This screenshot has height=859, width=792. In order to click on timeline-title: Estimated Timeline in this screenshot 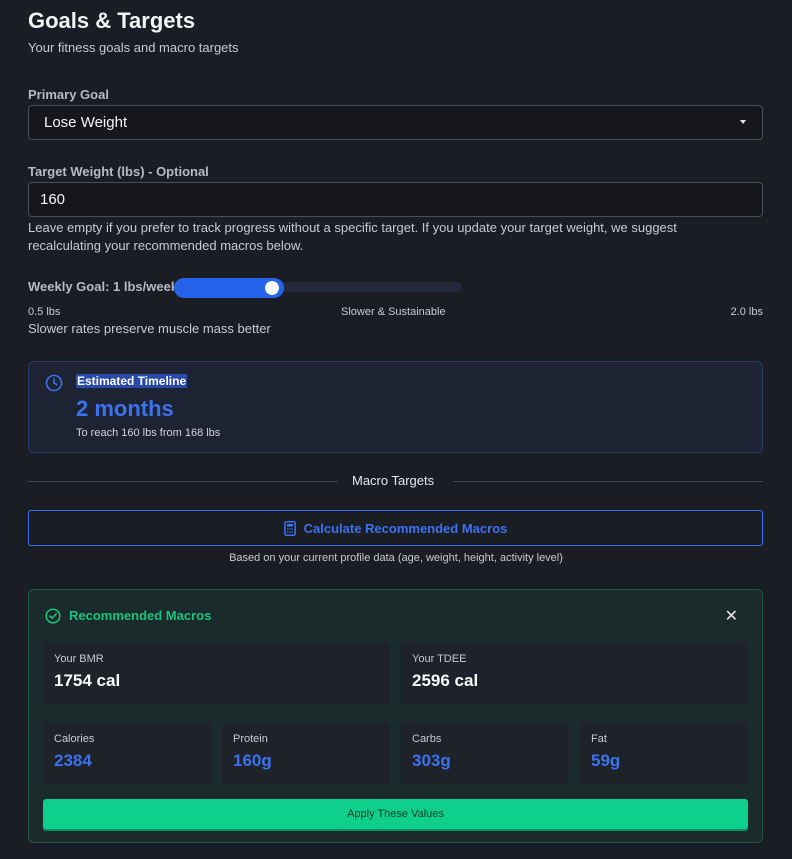, I will do `click(132, 381)`.